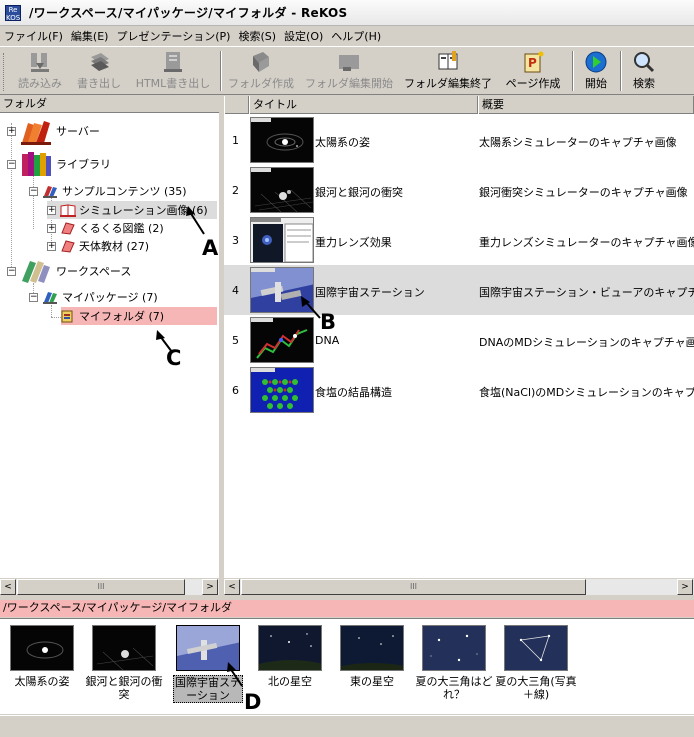 The width and height of the screenshot is (694, 737). What do you see at coordinates (253, 702) in the screenshot?
I see `callout-label-d: D` at bounding box center [253, 702].